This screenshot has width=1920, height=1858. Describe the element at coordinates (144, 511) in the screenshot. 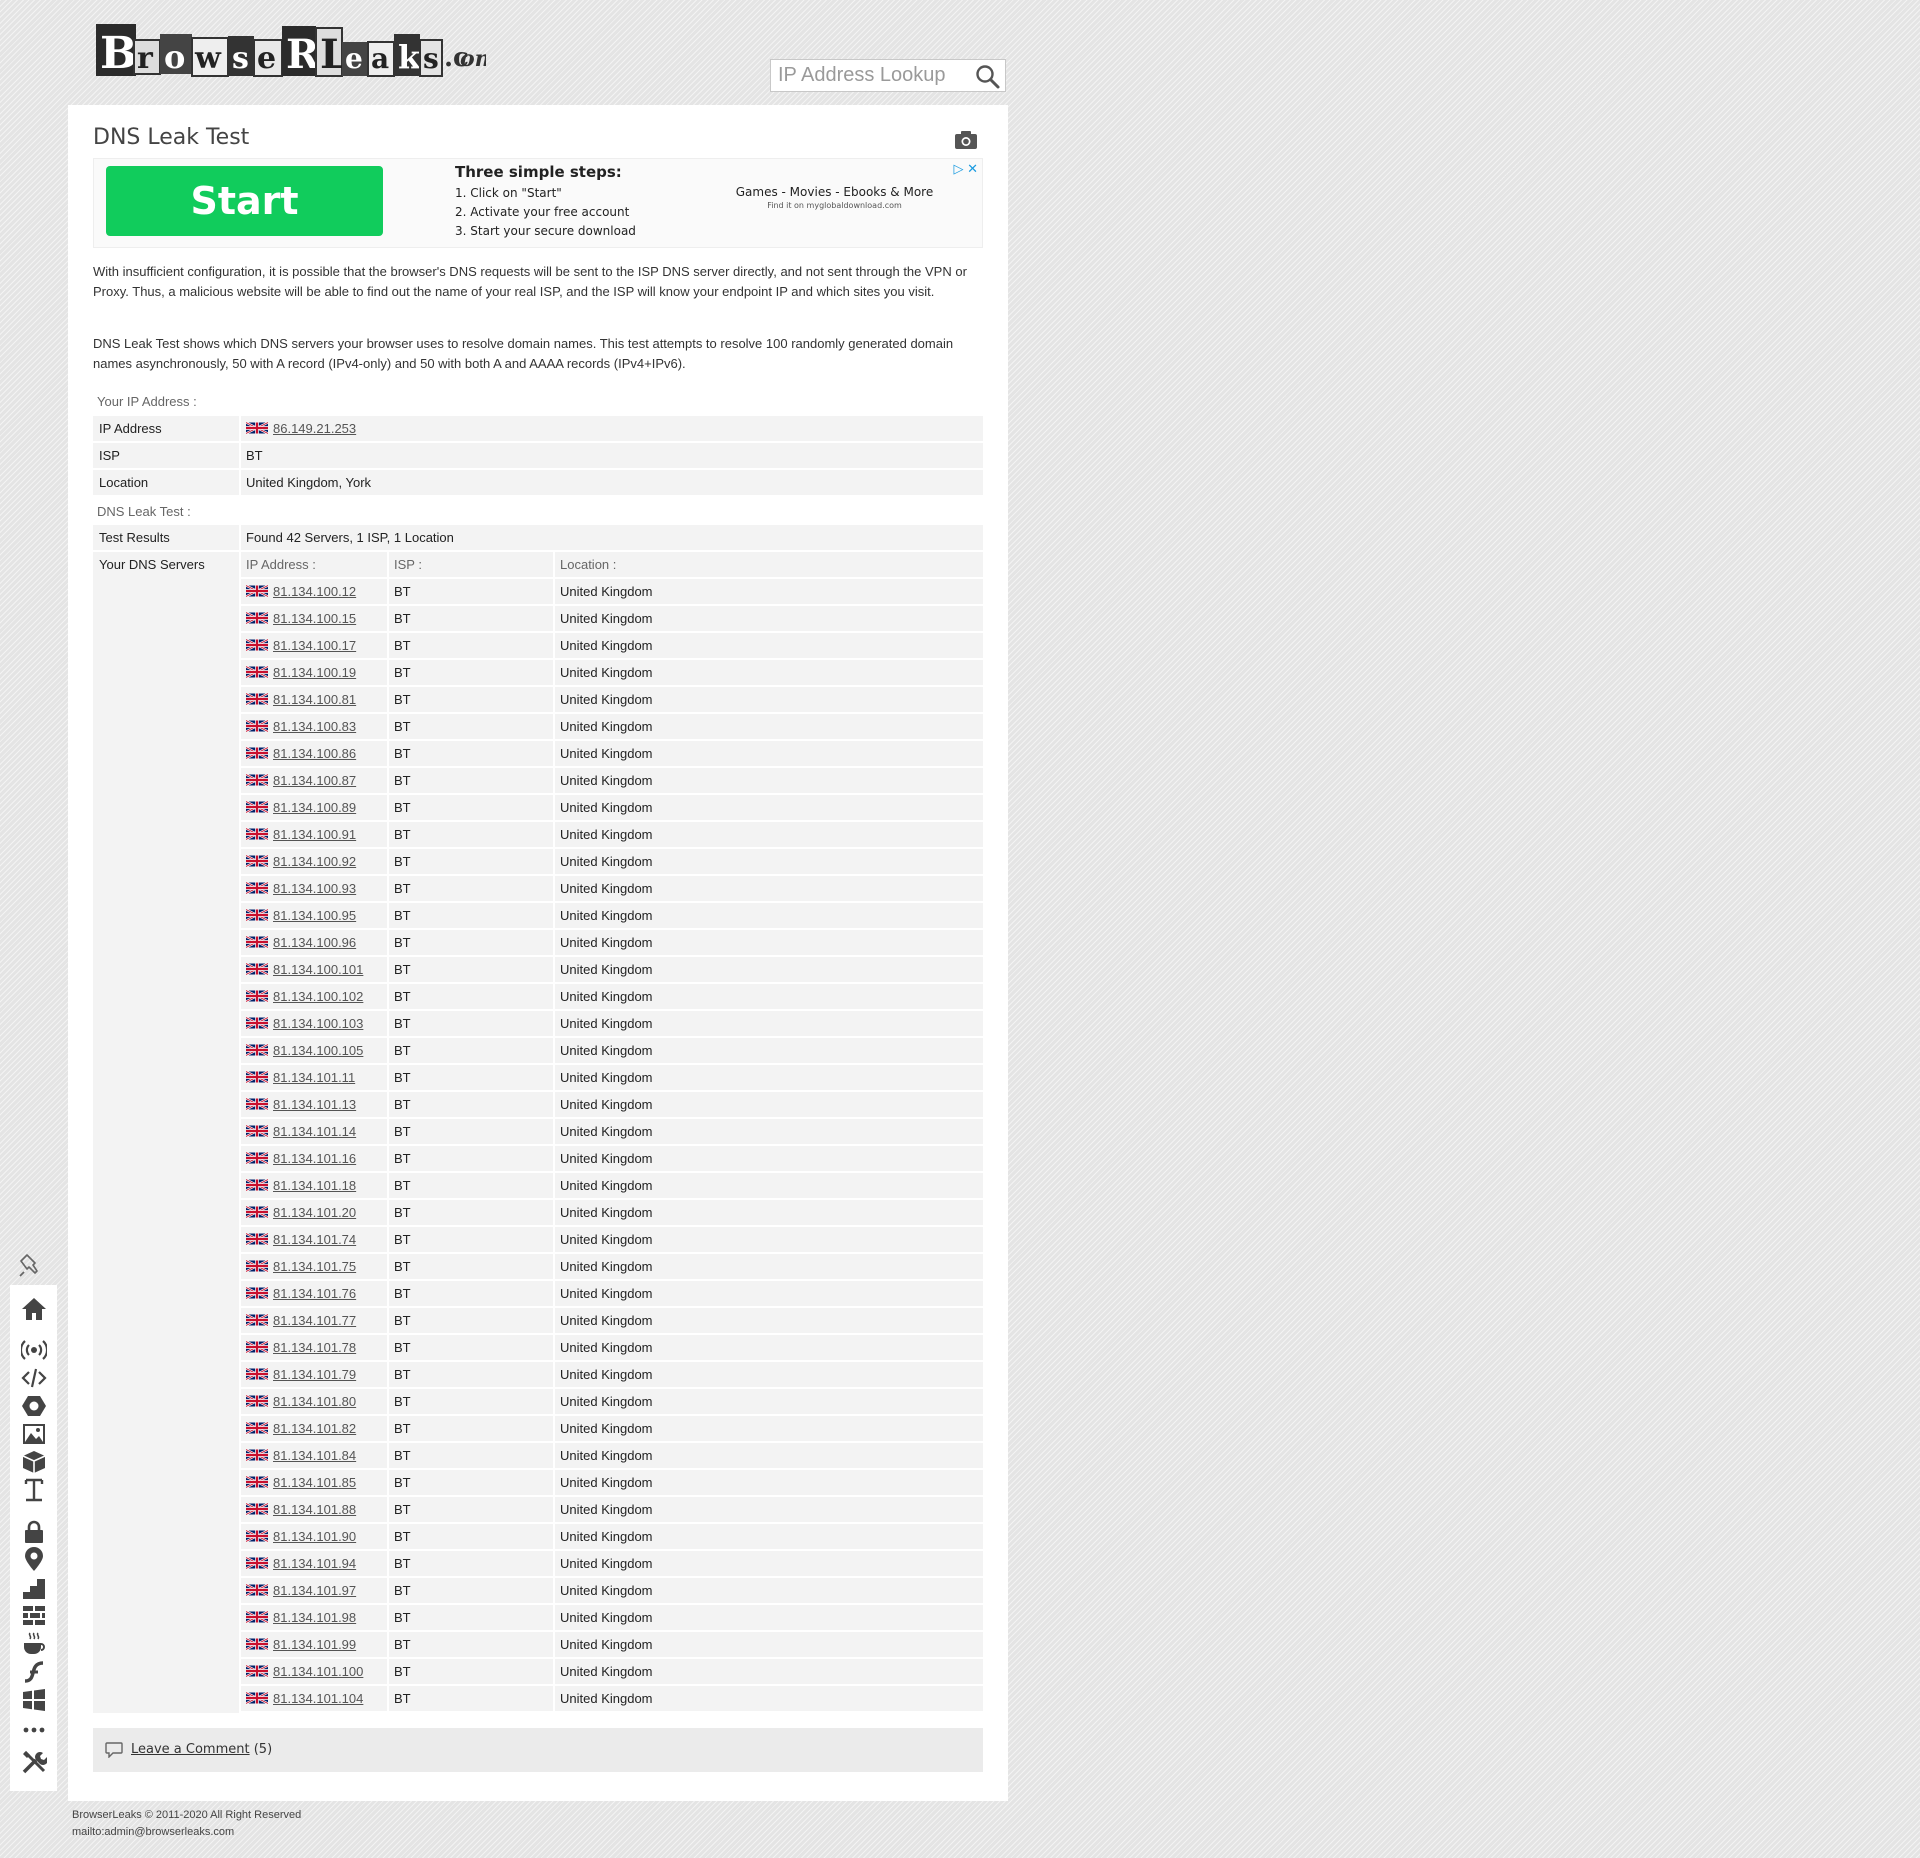

I see `dns-section-label: DNS Leak Test :` at that location.